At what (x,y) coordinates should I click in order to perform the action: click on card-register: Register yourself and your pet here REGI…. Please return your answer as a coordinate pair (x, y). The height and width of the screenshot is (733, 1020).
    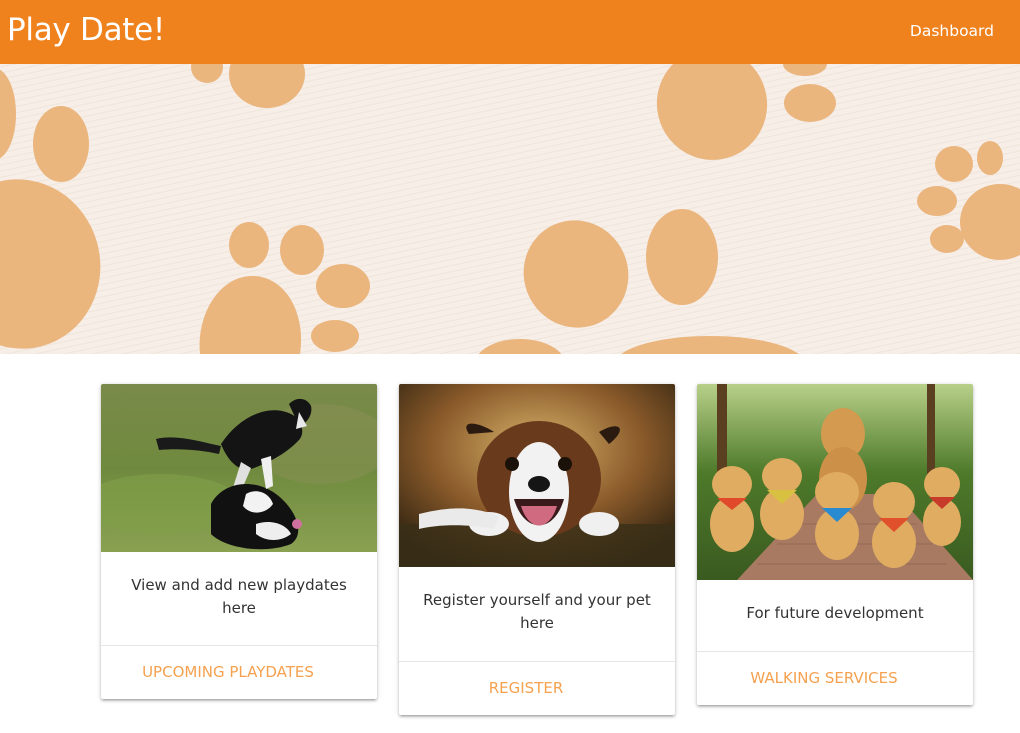
    Looking at the image, I should click on (537, 549).